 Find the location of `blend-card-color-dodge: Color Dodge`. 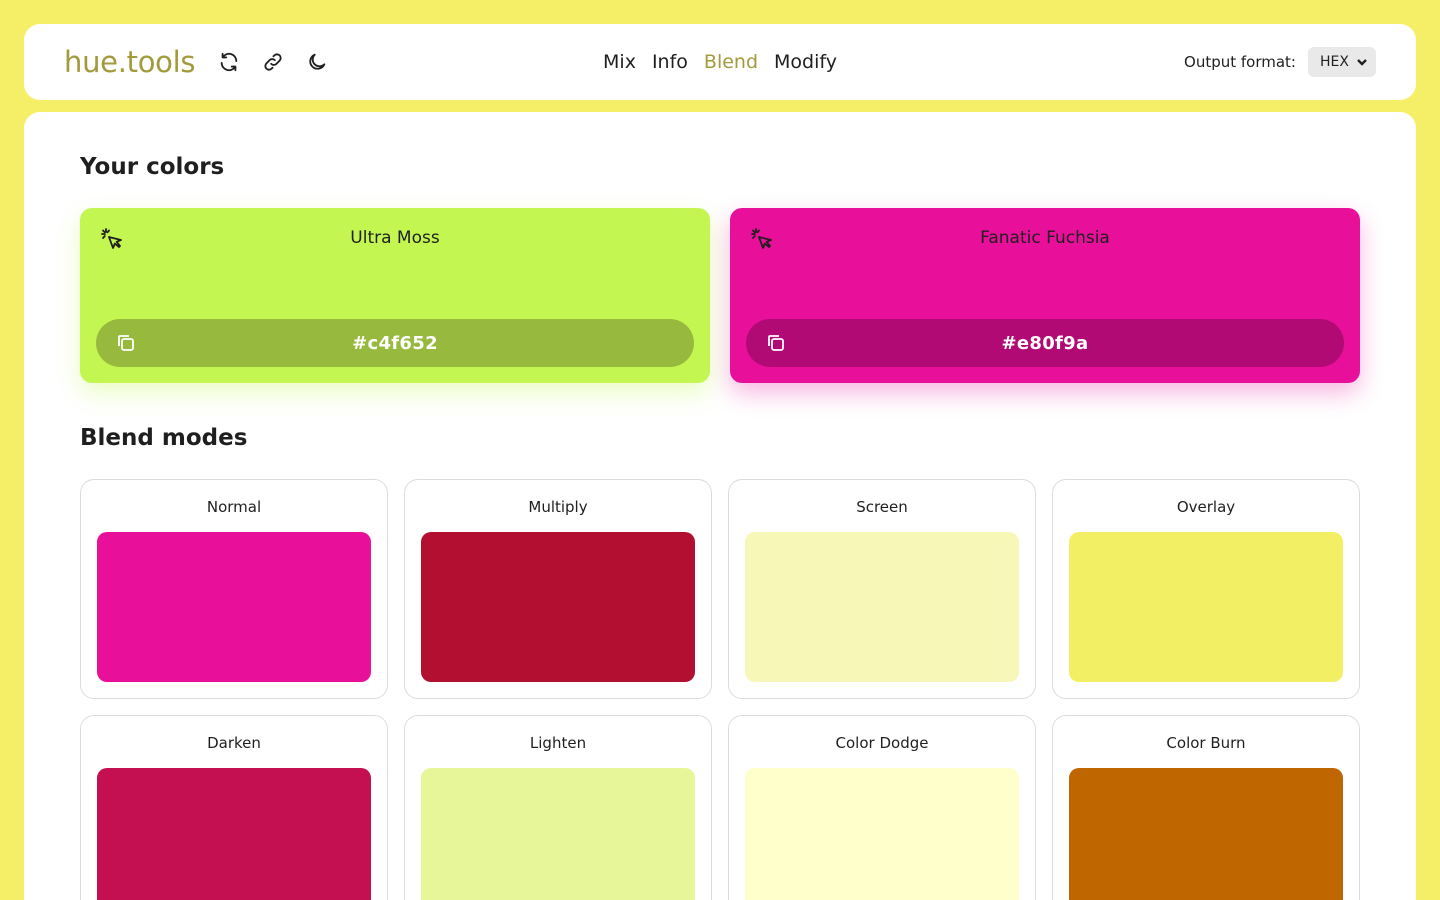

blend-card-color-dodge: Color Dodge is located at coordinates (882, 807).